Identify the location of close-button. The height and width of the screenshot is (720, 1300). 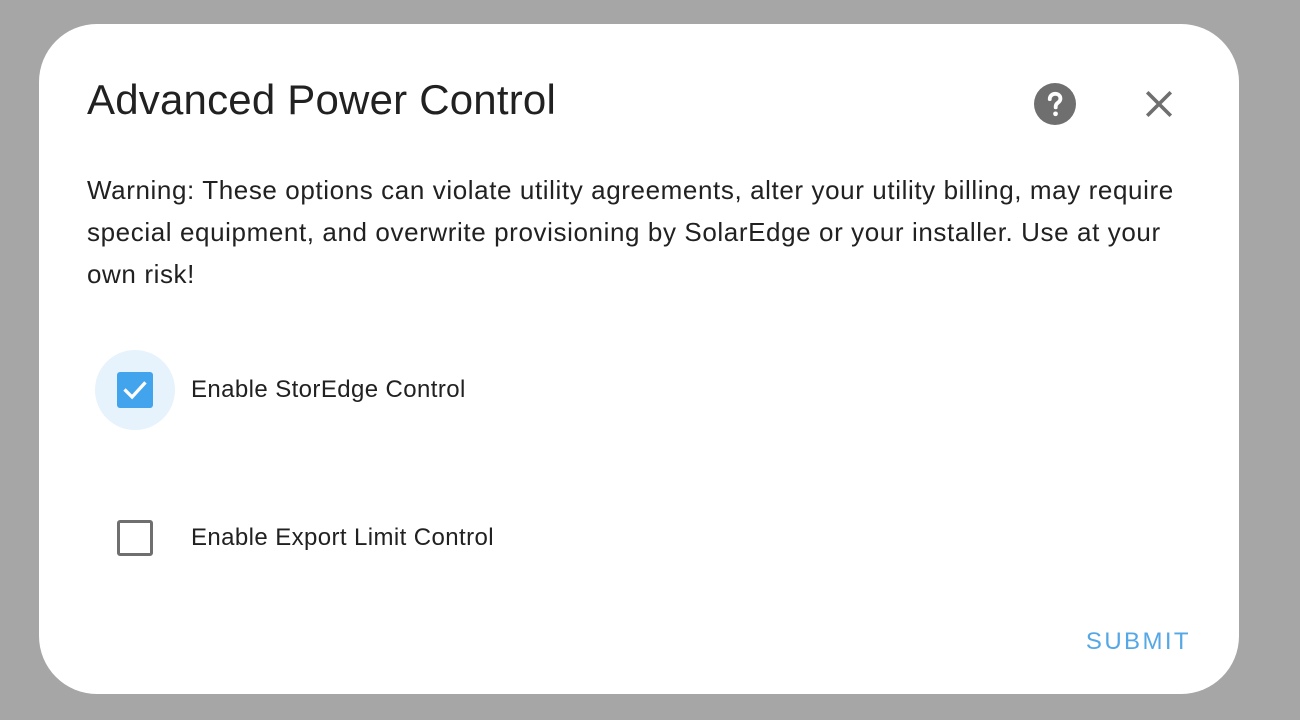
(1159, 104).